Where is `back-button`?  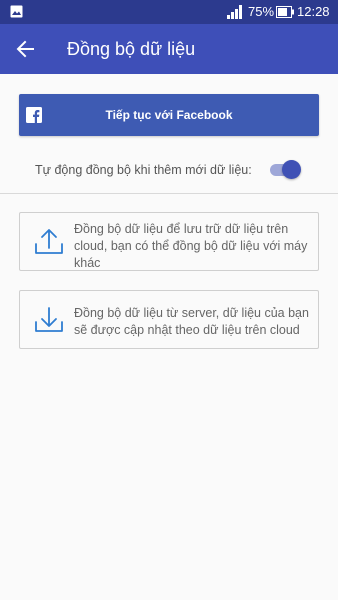 back-button is located at coordinates (25, 49).